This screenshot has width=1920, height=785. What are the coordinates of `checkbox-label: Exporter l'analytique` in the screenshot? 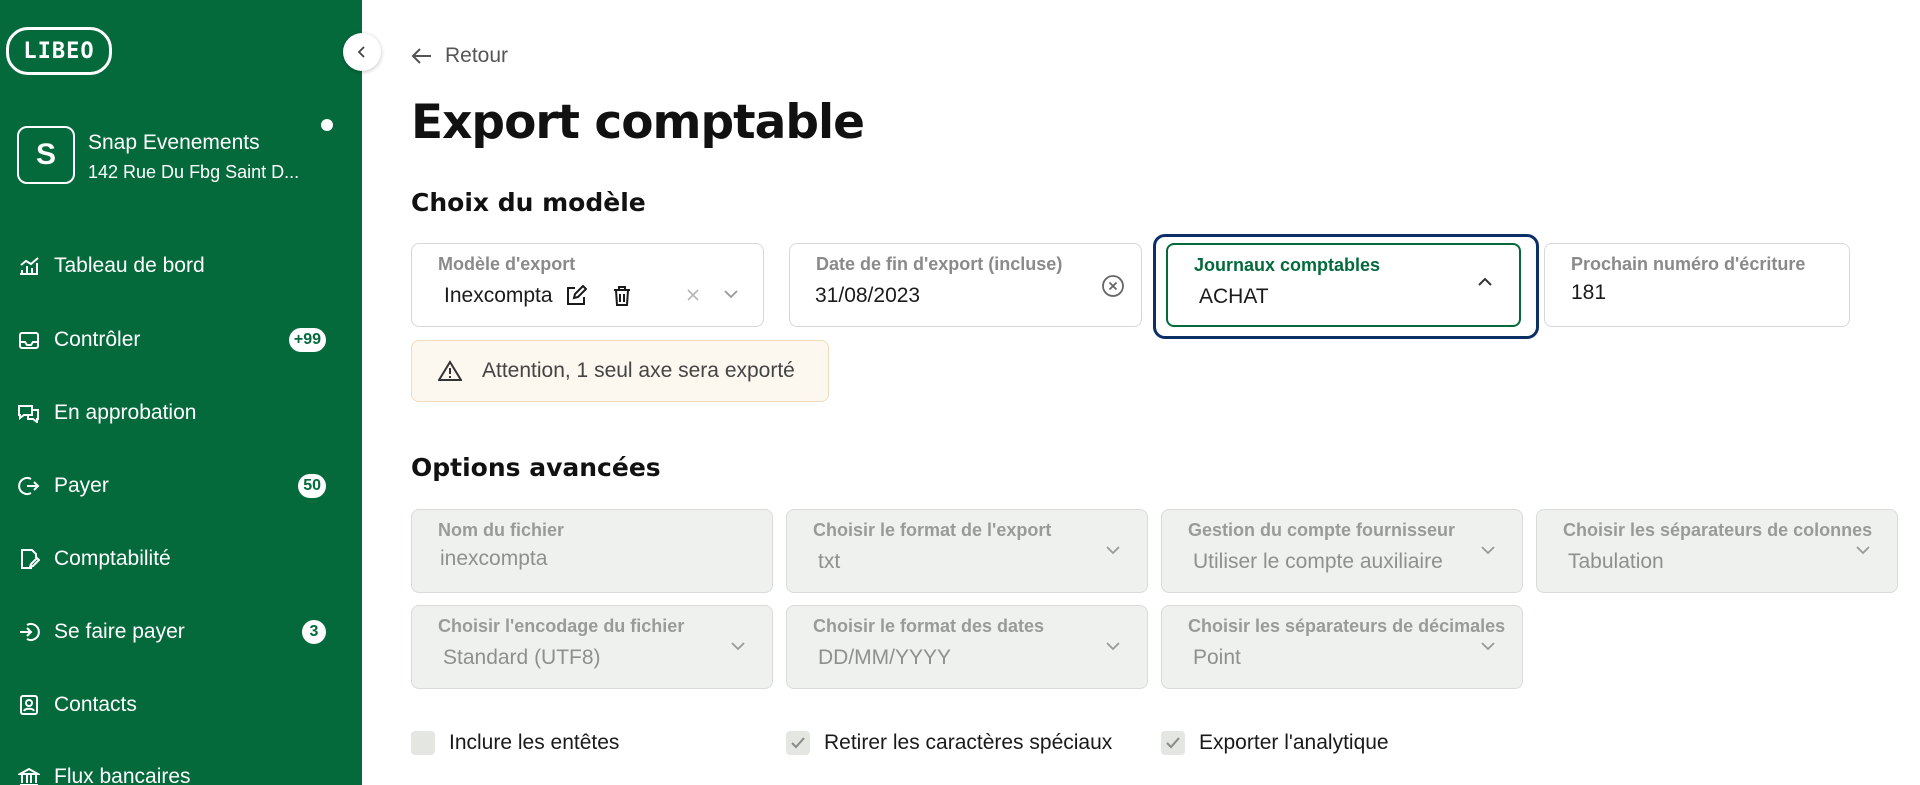 It's located at (1294, 742).